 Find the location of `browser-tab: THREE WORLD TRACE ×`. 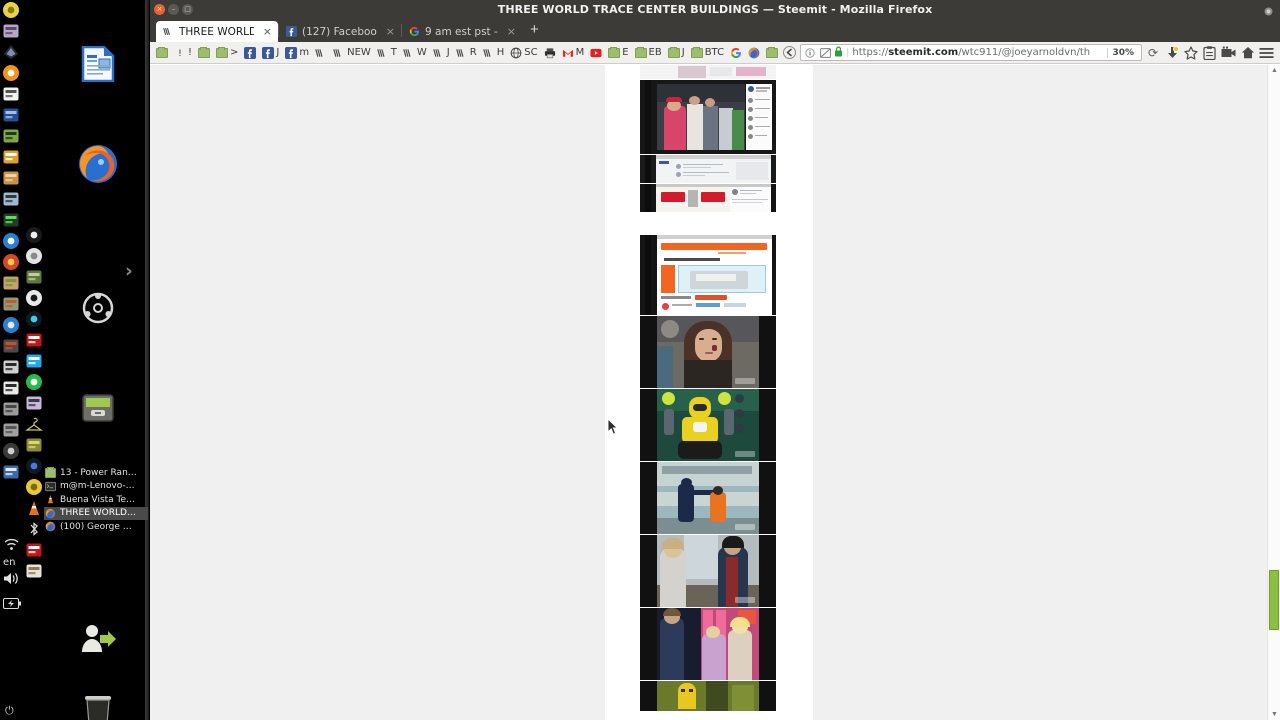

browser-tab: THREE WORLD TRACE × is located at coordinates (217, 31).